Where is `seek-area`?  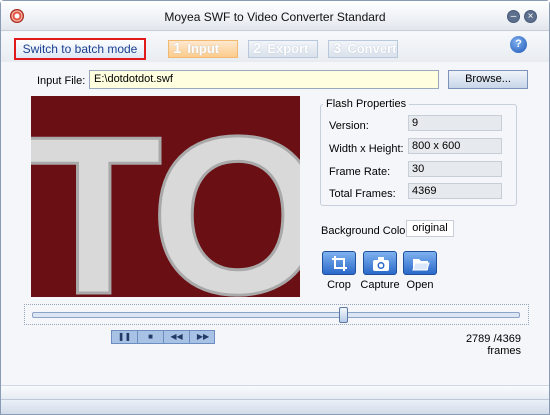 seek-area is located at coordinates (276, 314).